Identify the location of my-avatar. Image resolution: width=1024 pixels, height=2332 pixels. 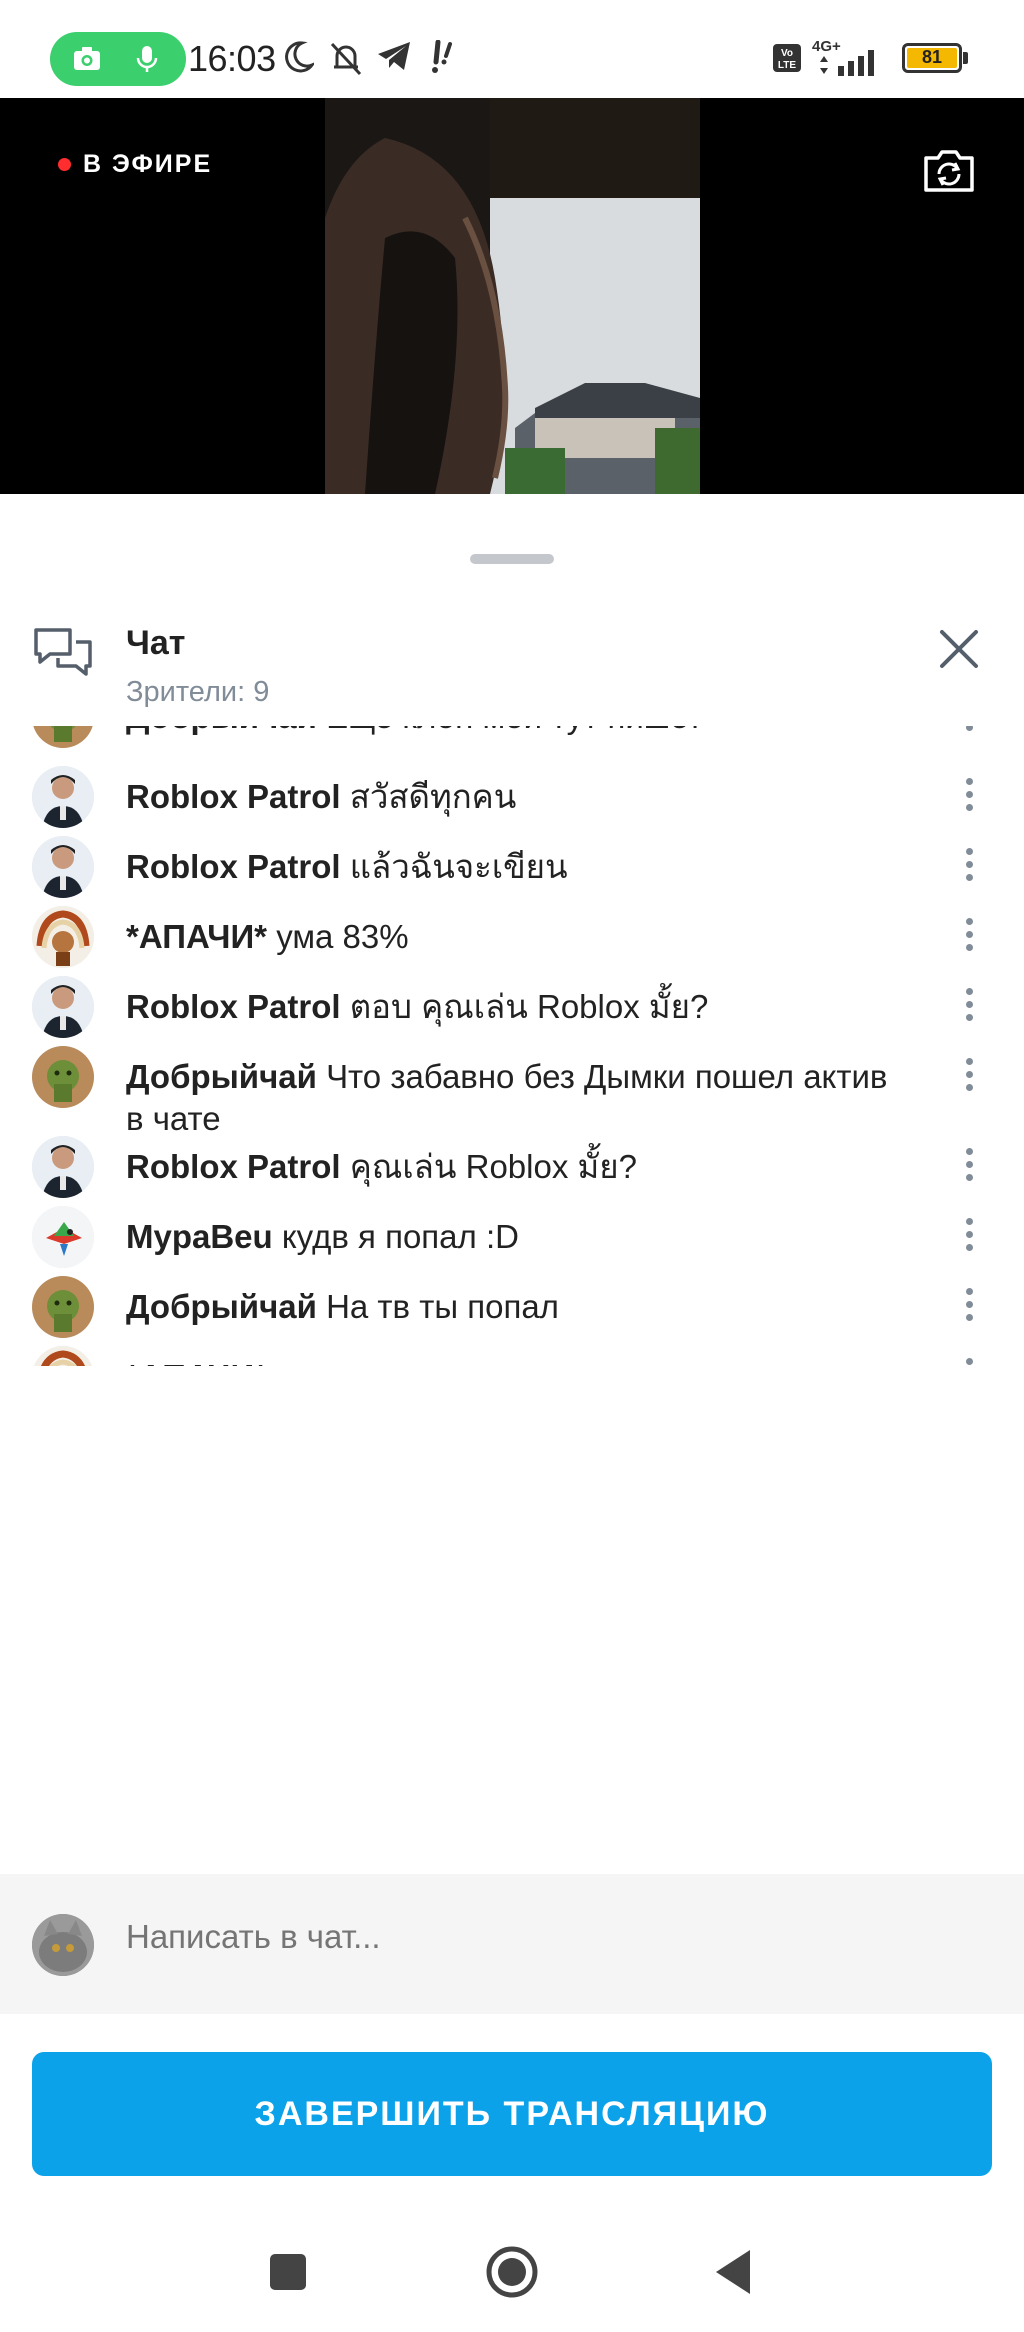
(63, 1945).